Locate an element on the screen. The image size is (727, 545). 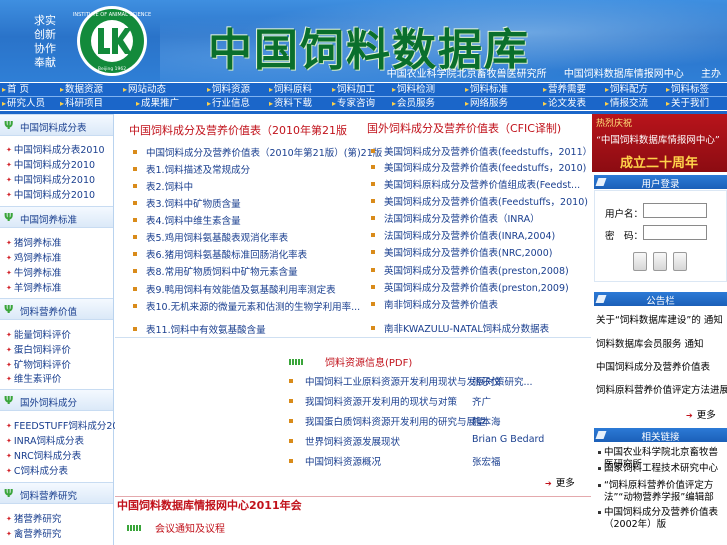
sidebar-link: FEEDSTUFF饲料成分2007 is located at coordinates (68, 425).